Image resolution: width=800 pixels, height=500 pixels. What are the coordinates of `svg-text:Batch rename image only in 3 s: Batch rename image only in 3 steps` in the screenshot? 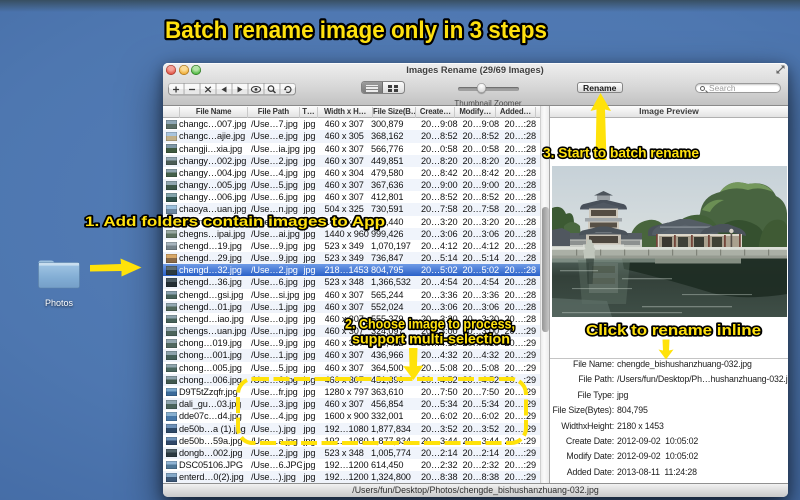 It's located at (356, 30).